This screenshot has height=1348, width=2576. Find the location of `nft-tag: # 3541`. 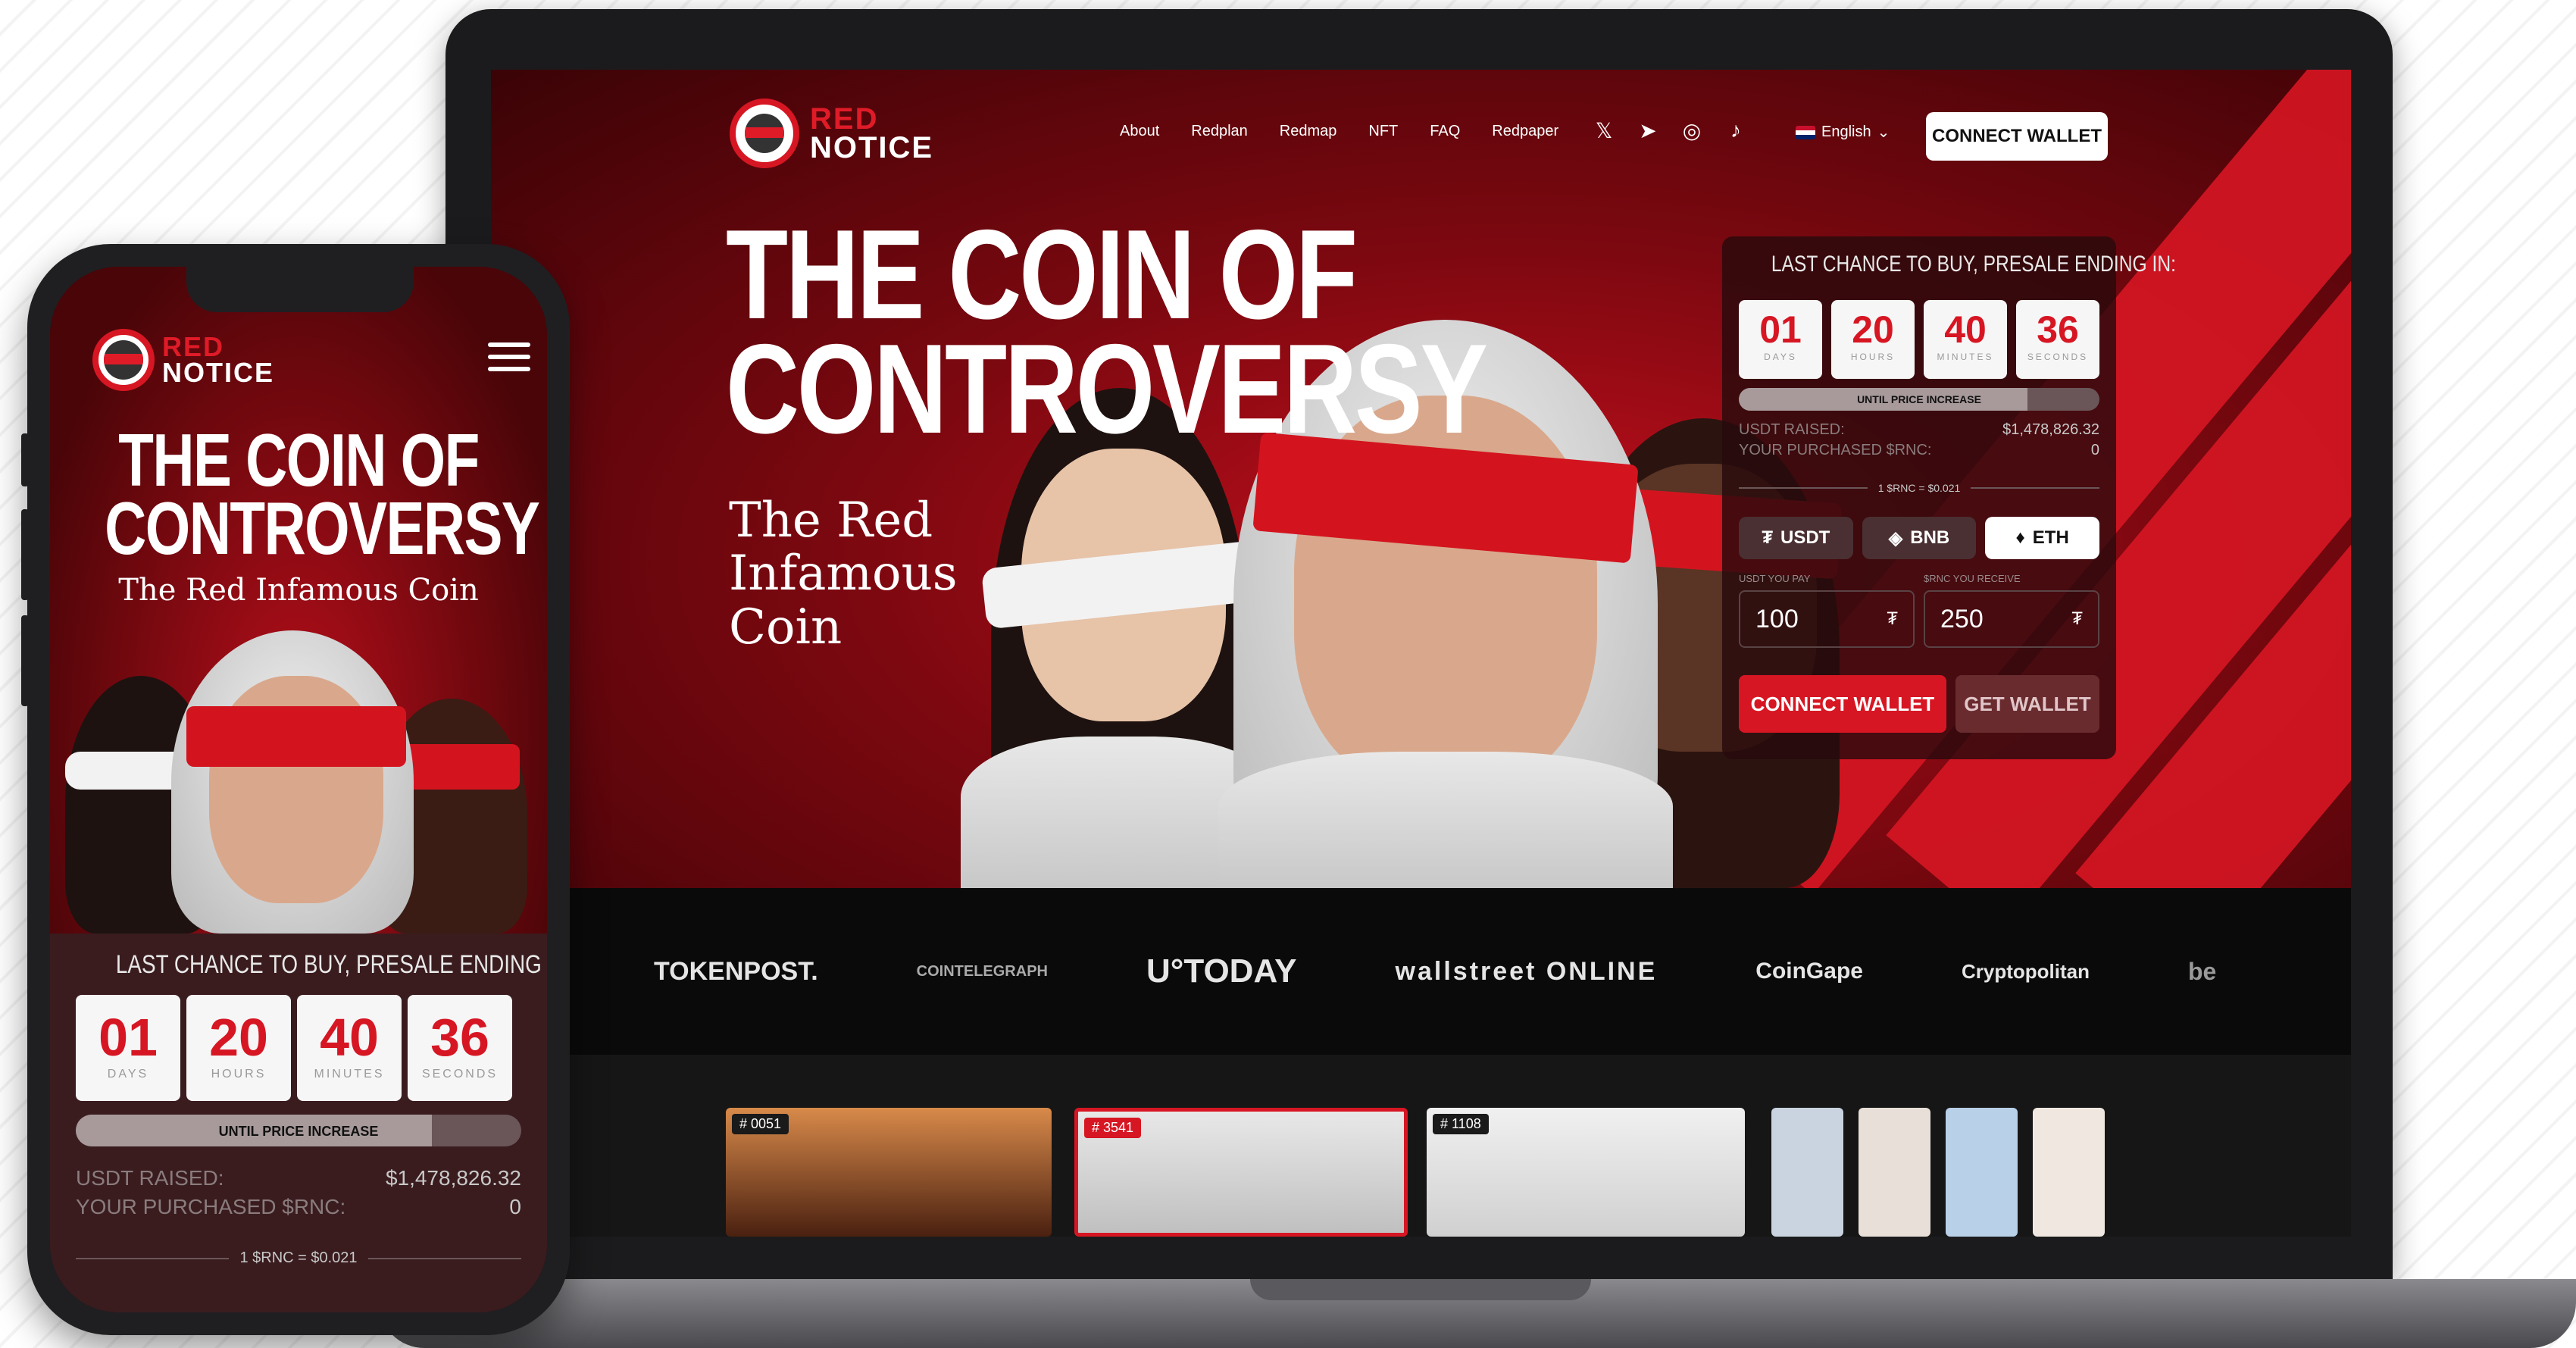

nft-tag: # 3541 is located at coordinates (1113, 1128).